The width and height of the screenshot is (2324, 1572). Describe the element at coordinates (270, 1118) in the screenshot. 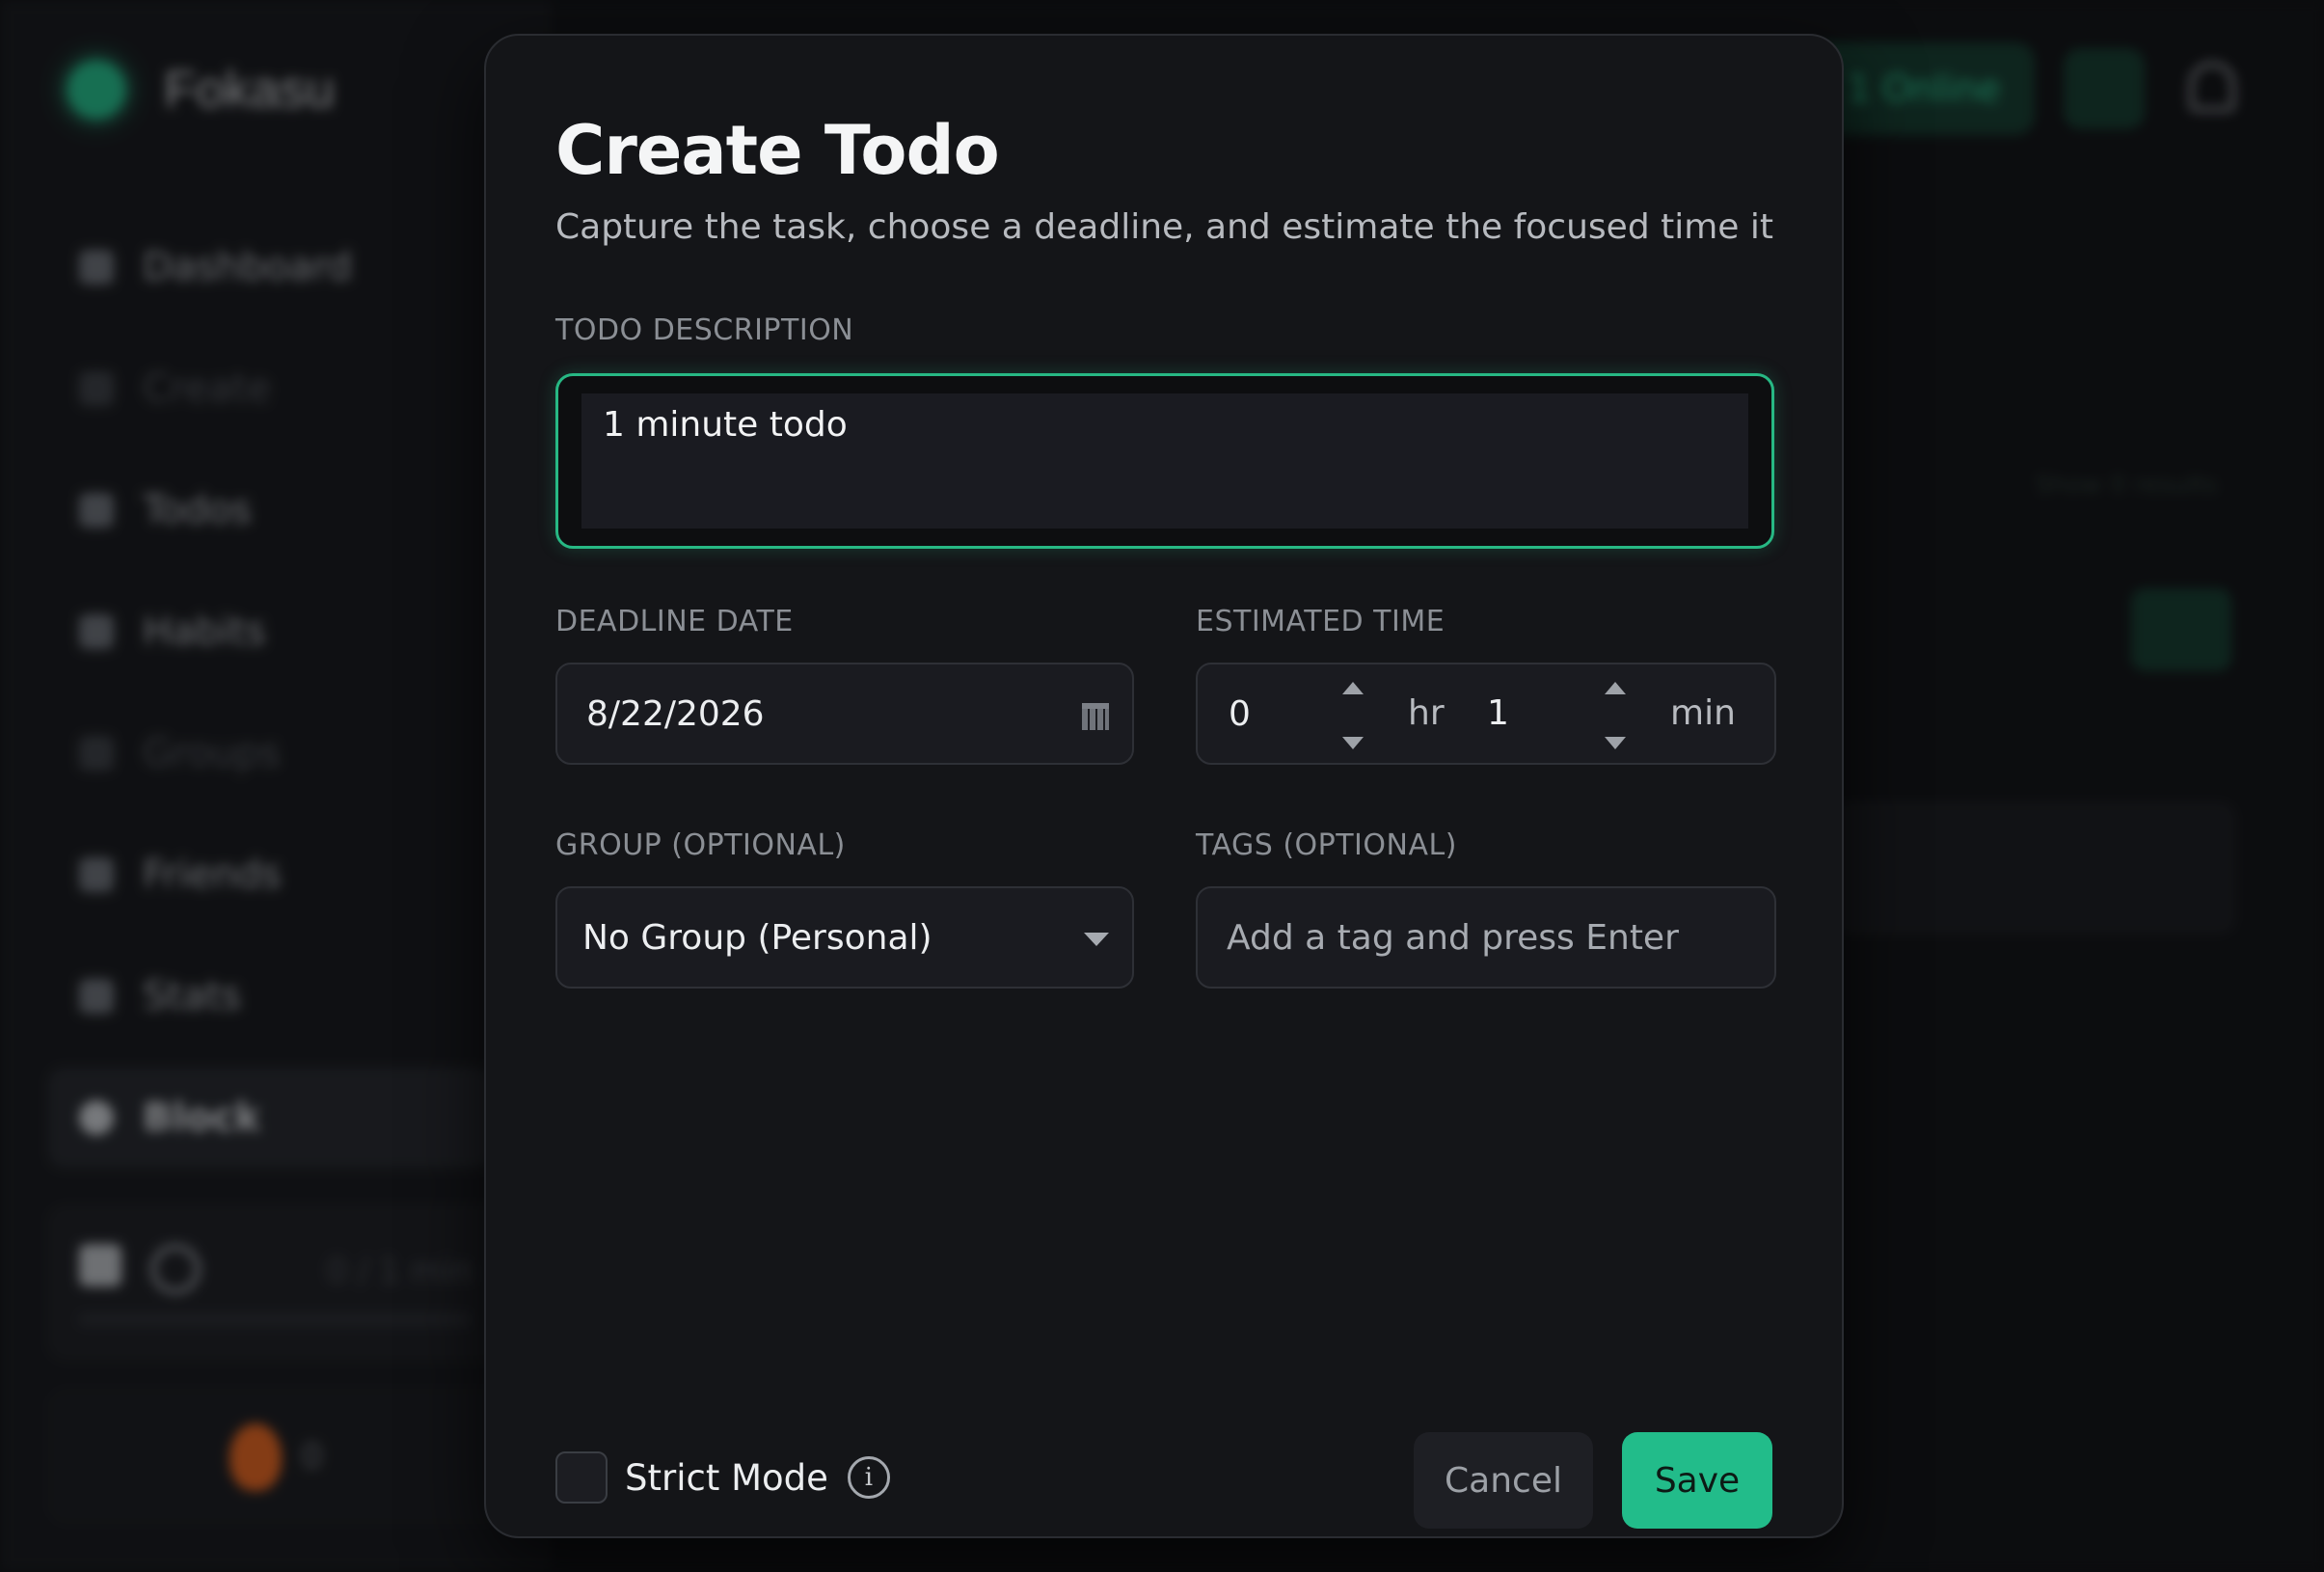

I see `sidebar-item-block: Block` at that location.